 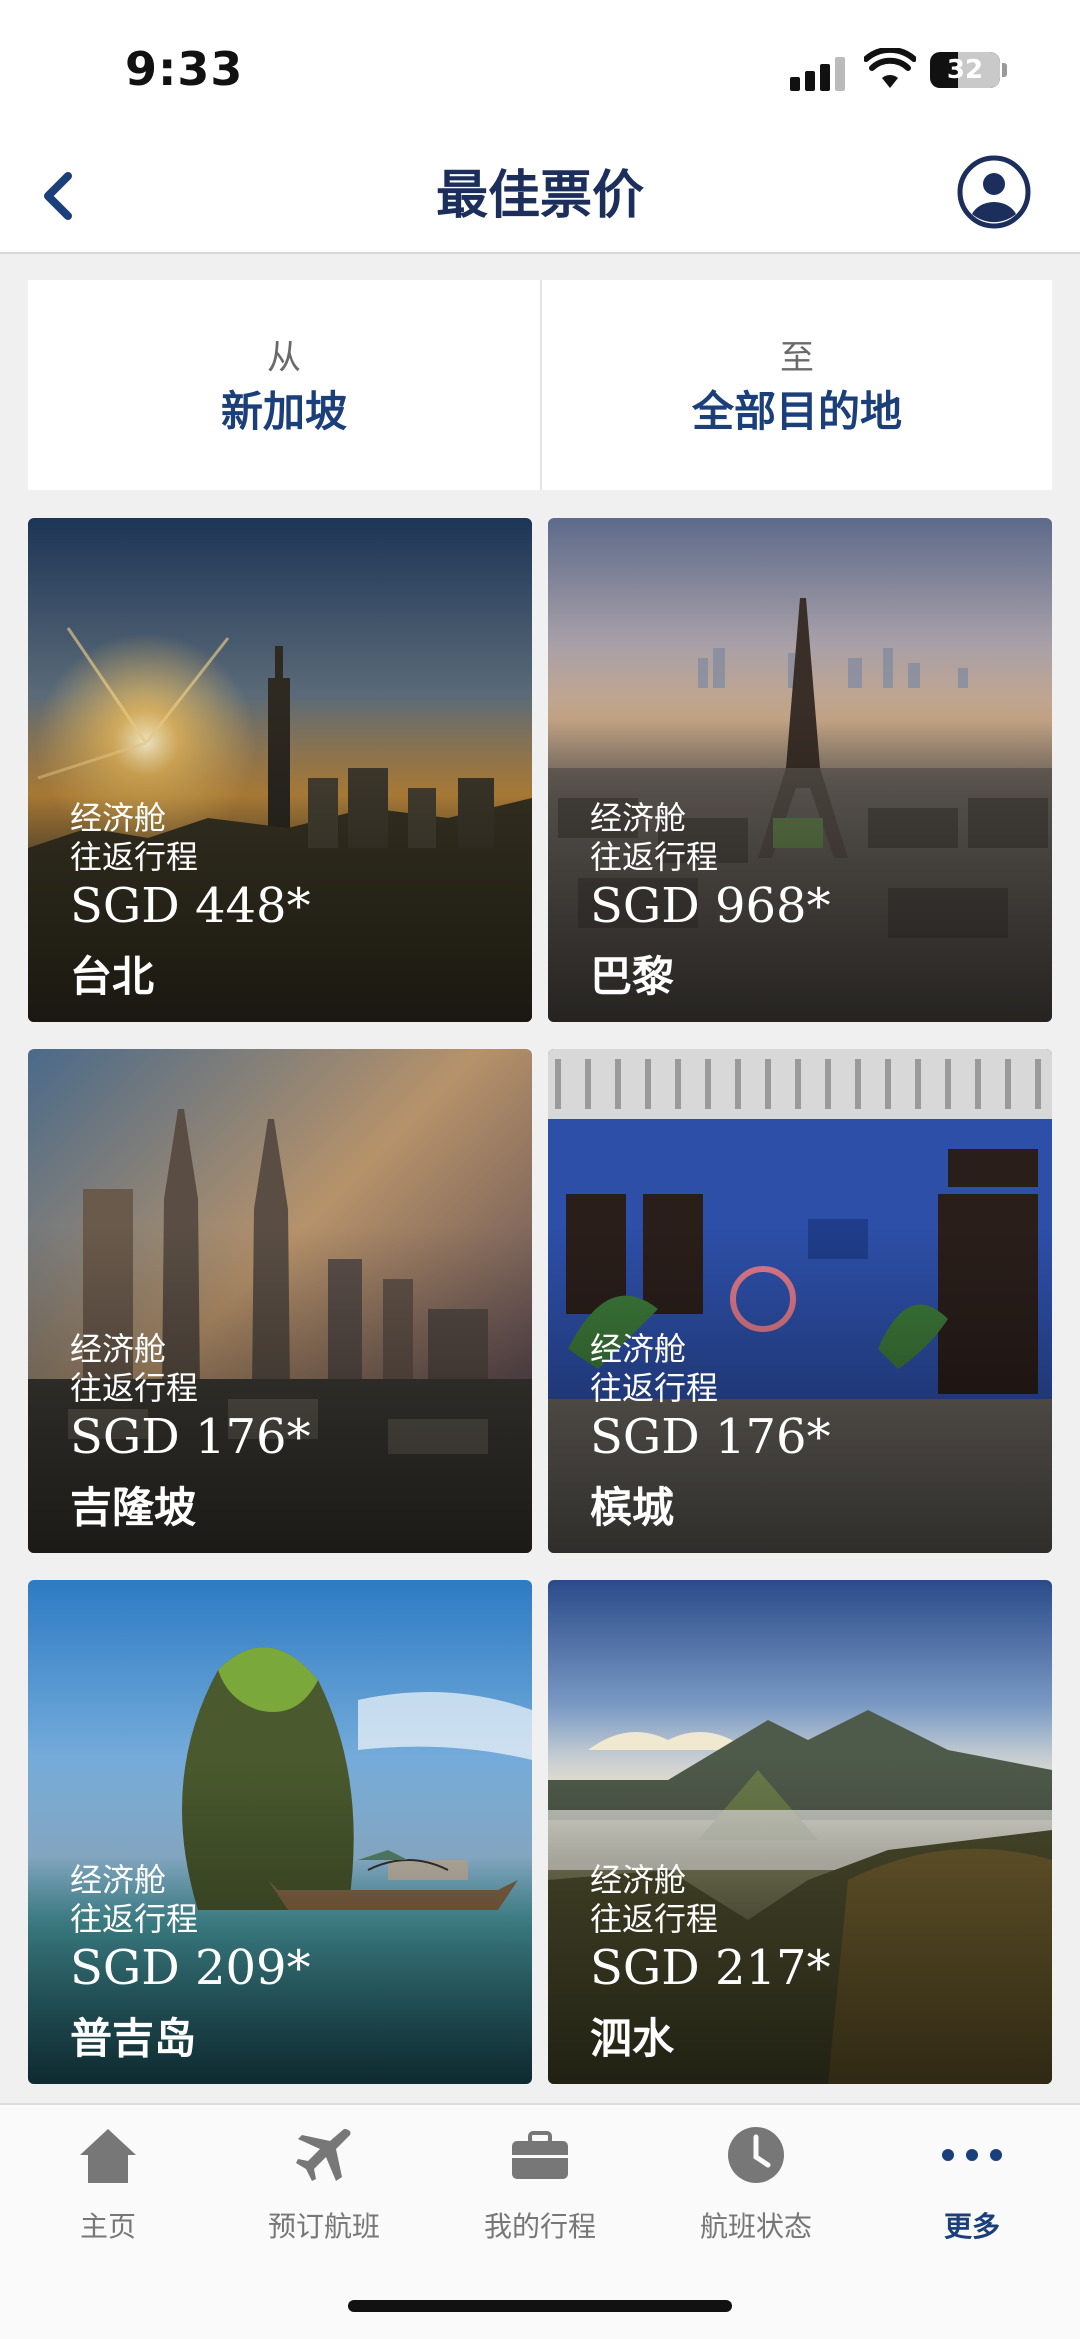 I want to click on route-selector: 从 新加坡 至 全部目的地, so click(x=540, y=385).